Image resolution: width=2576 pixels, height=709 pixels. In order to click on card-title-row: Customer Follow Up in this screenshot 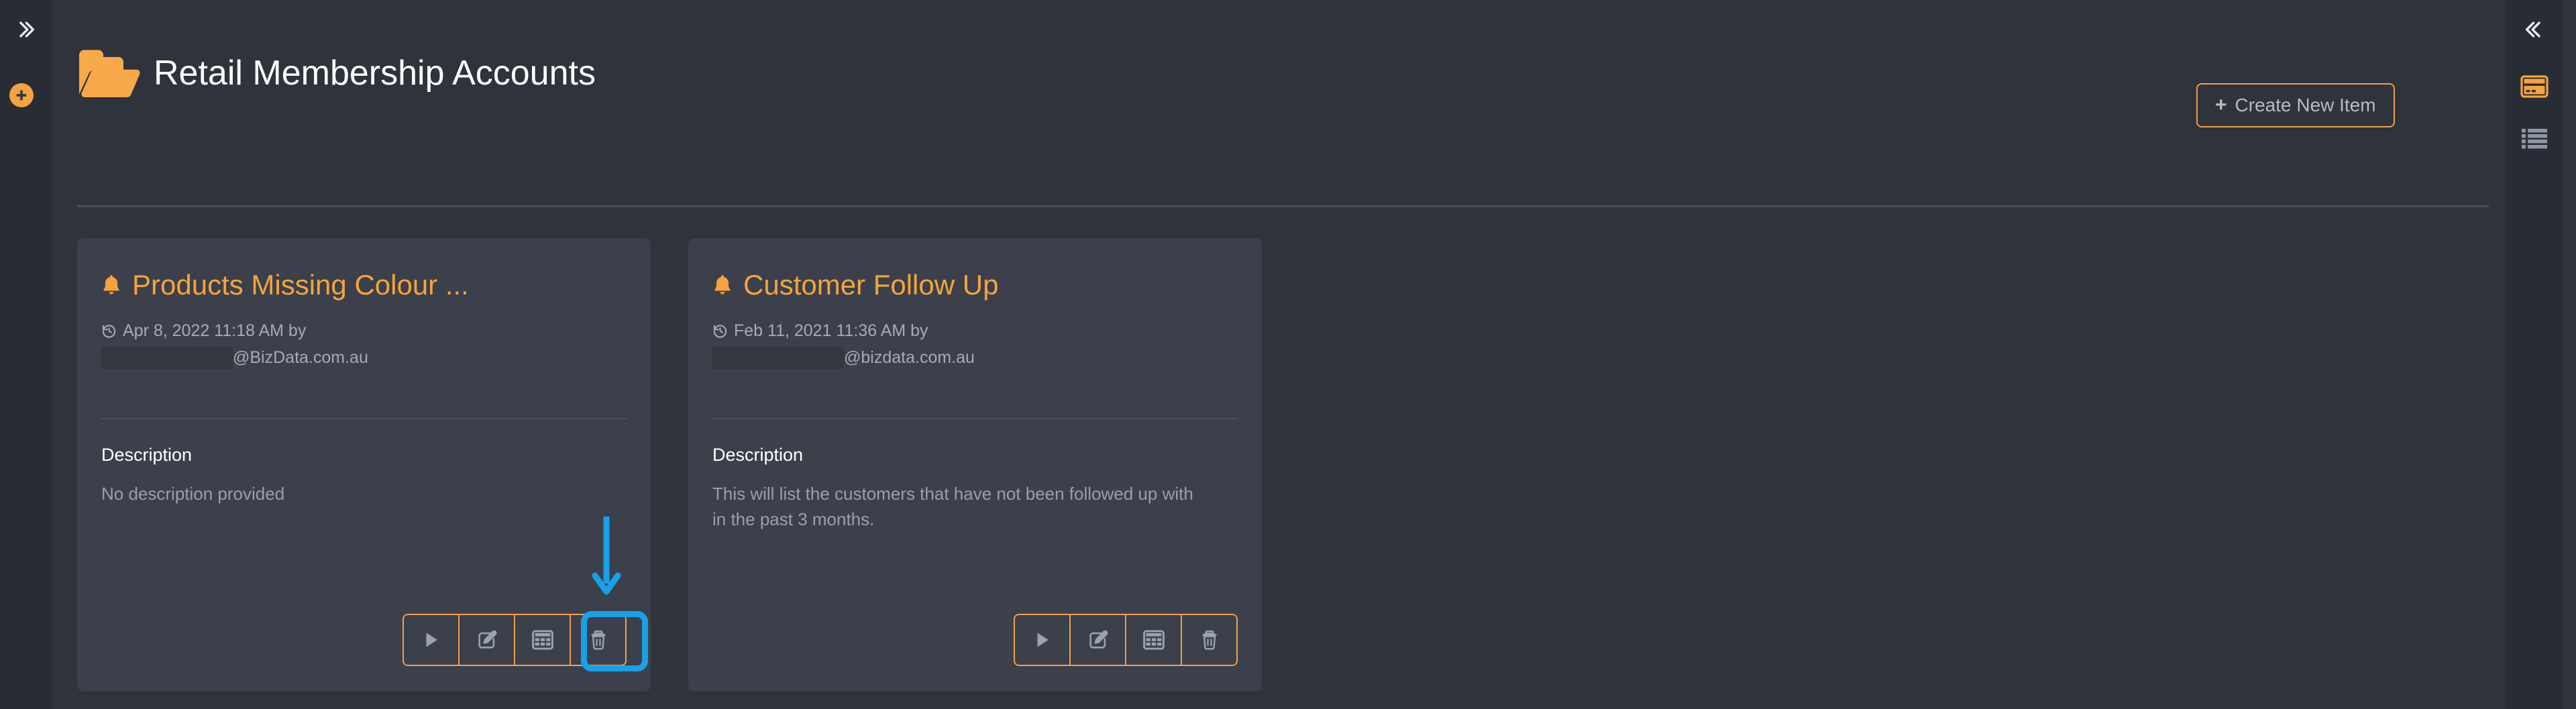, I will do `click(975, 285)`.